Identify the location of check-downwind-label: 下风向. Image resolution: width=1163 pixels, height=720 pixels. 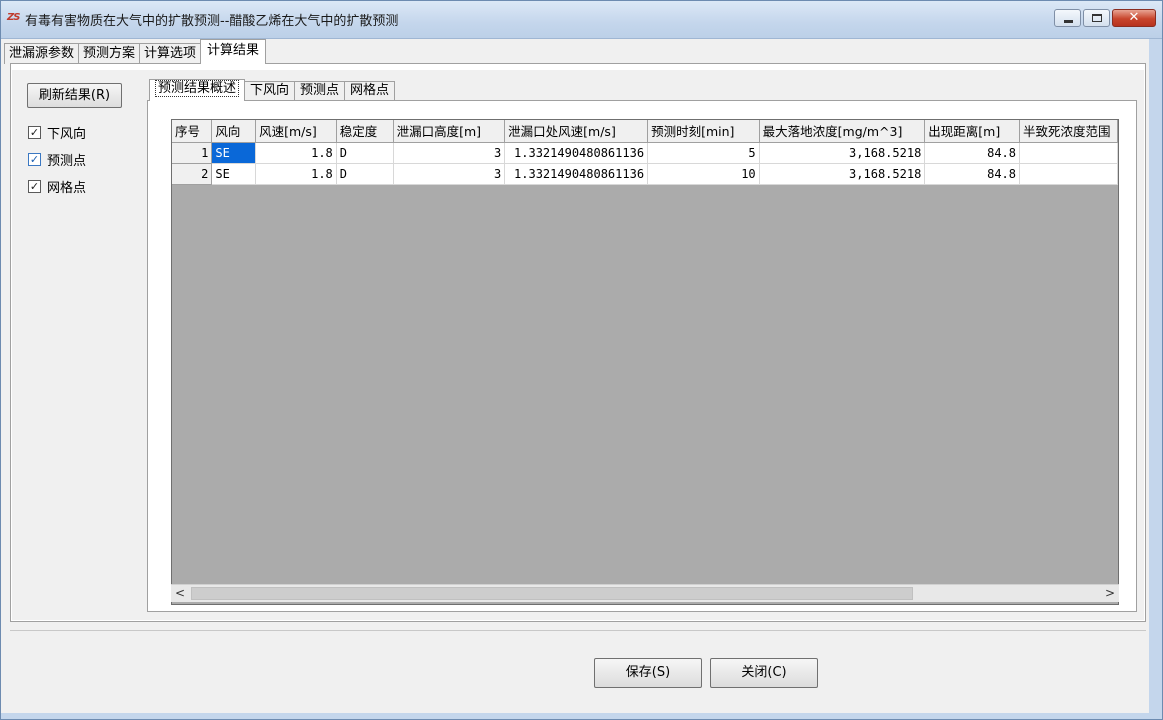
(67, 134).